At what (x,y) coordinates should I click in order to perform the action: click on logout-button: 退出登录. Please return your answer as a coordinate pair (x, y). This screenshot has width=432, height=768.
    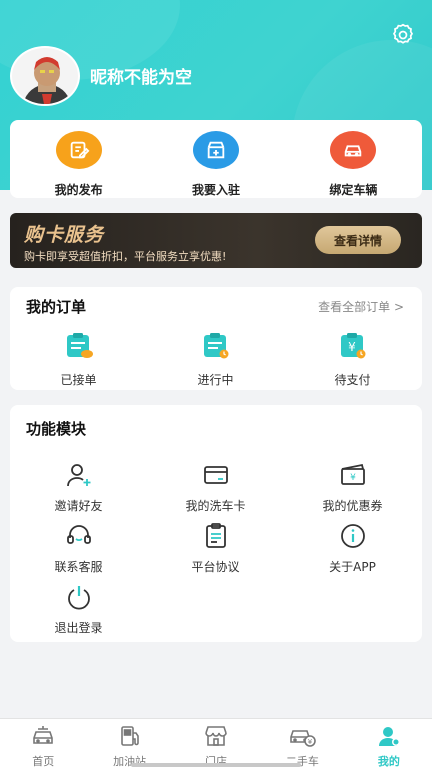
    Looking at the image, I should click on (78, 609).